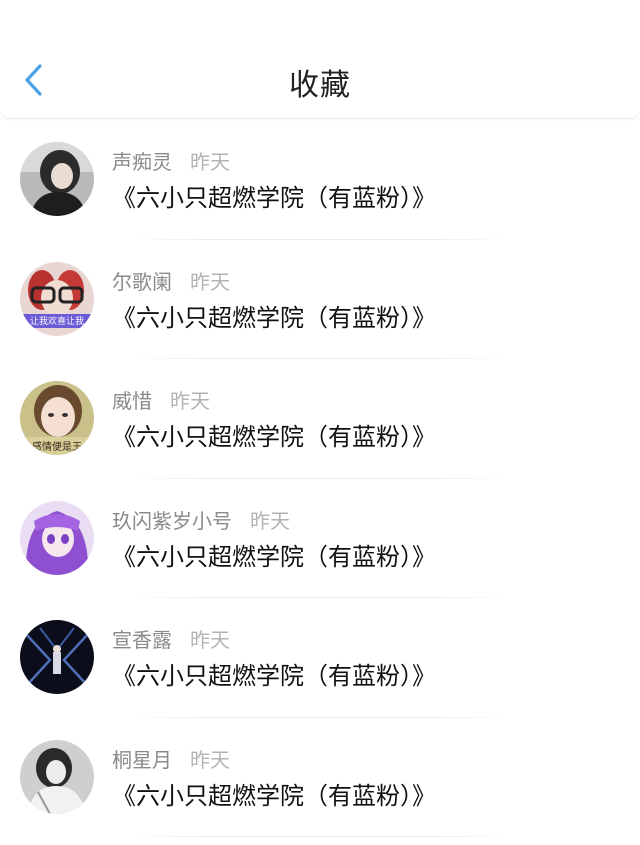 This screenshot has width=640, height=845. I want to click on item-meta: 玖闪紫岁小号 昨天, so click(201, 519).